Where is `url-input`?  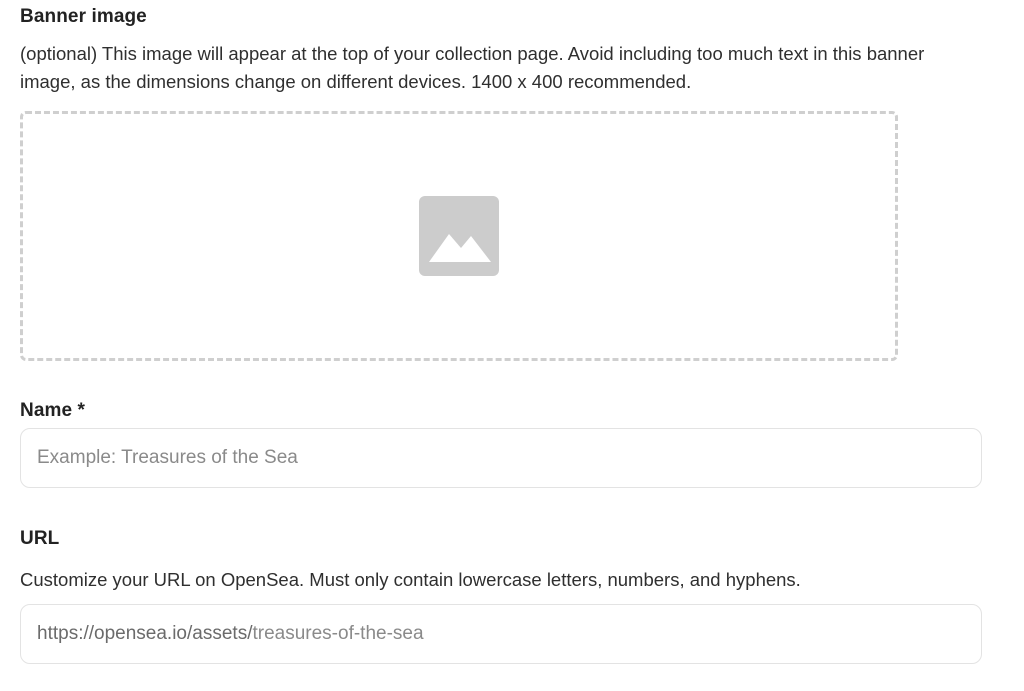 url-input is located at coordinates (608, 634).